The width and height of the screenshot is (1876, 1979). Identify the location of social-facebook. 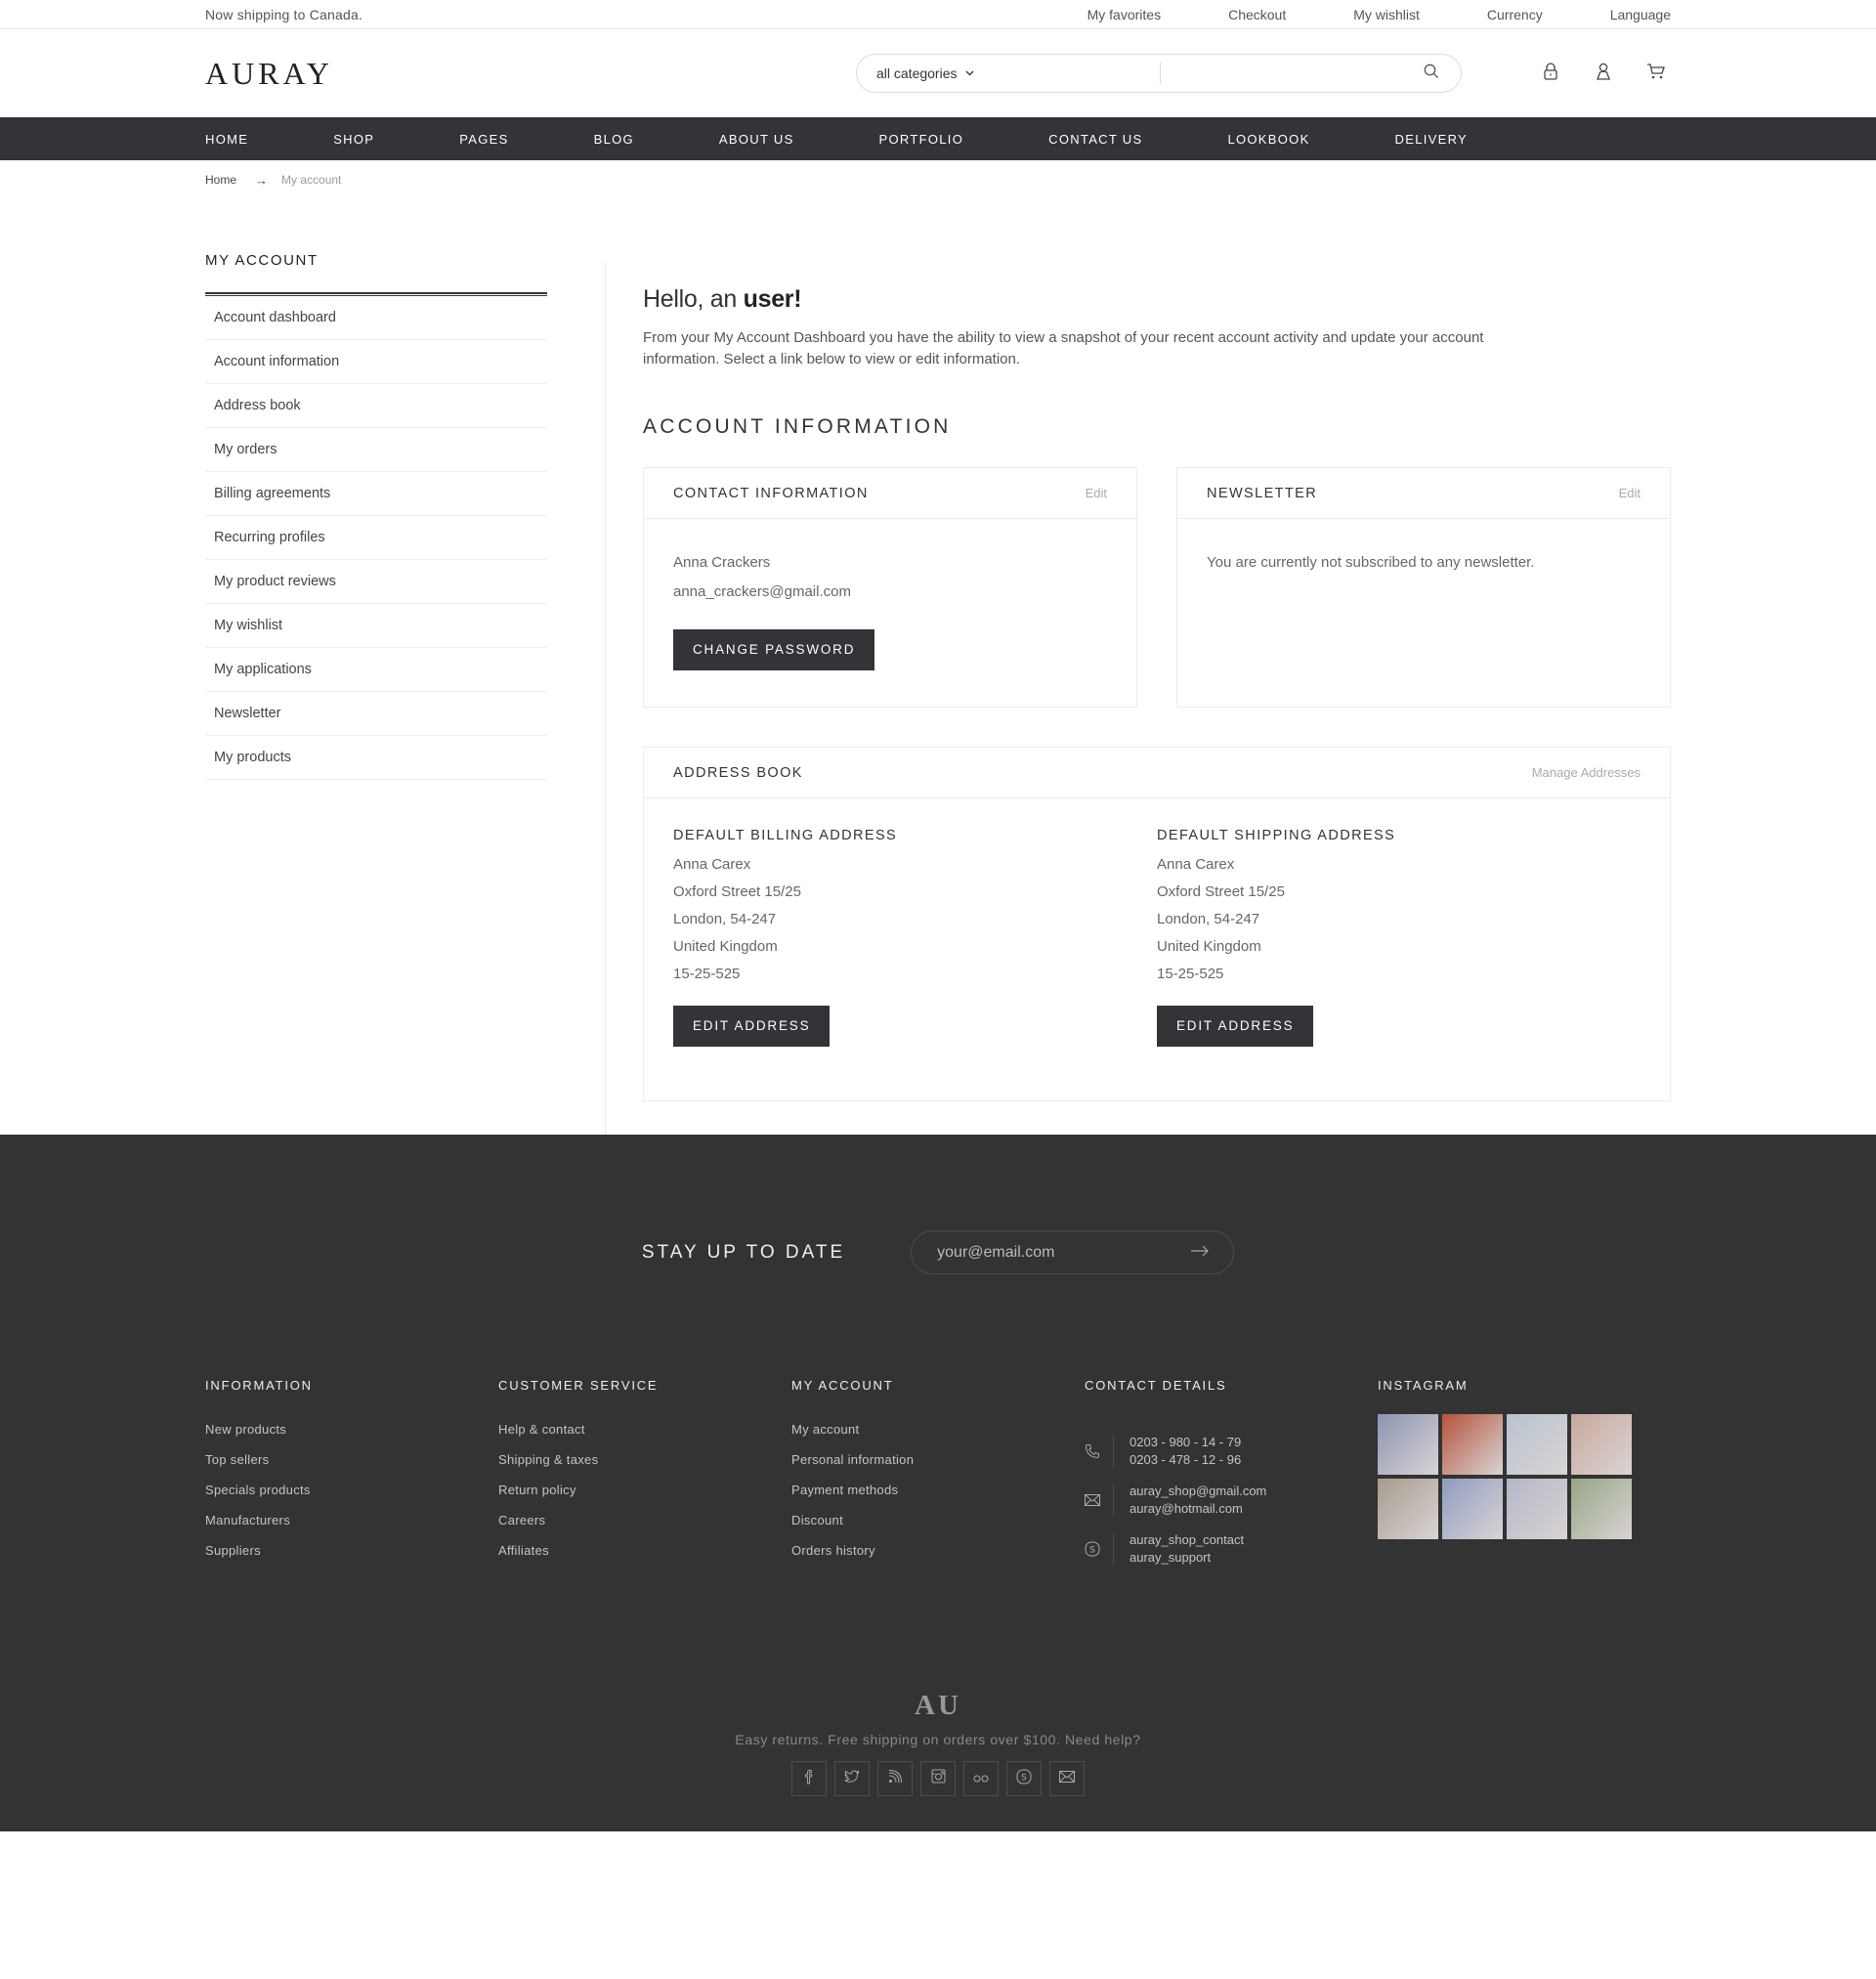
(809, 1778).